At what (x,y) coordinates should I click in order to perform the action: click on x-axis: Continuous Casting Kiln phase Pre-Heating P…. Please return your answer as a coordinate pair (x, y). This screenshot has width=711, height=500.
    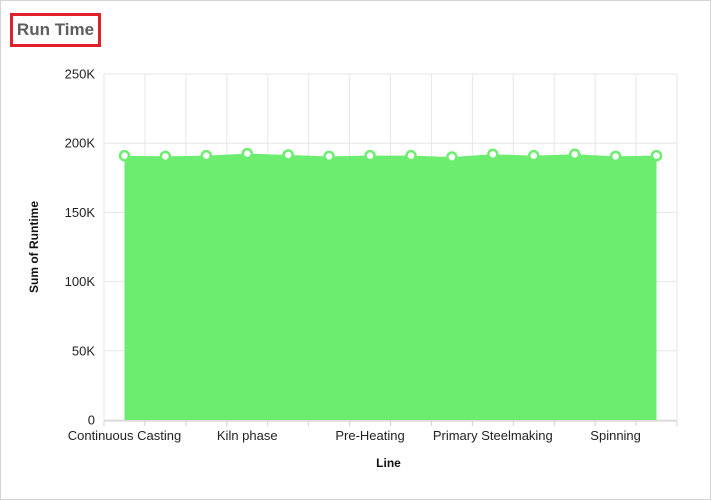
    Looking at the image, I should click on (373, 431).